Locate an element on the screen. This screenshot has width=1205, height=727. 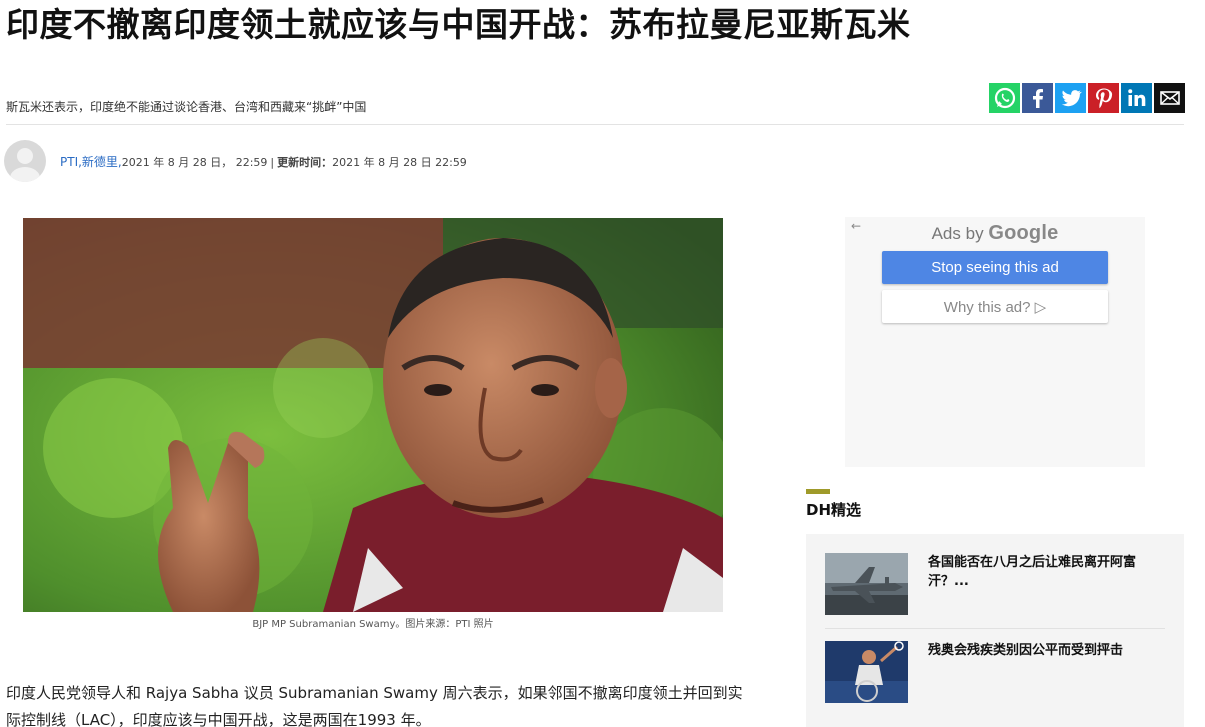
dh-picks-list: 各国能否在八月之后让难民离开阿富汗？... 残奥会残疾类别因公平而受到抨击 is located at coordinates (995, 630).